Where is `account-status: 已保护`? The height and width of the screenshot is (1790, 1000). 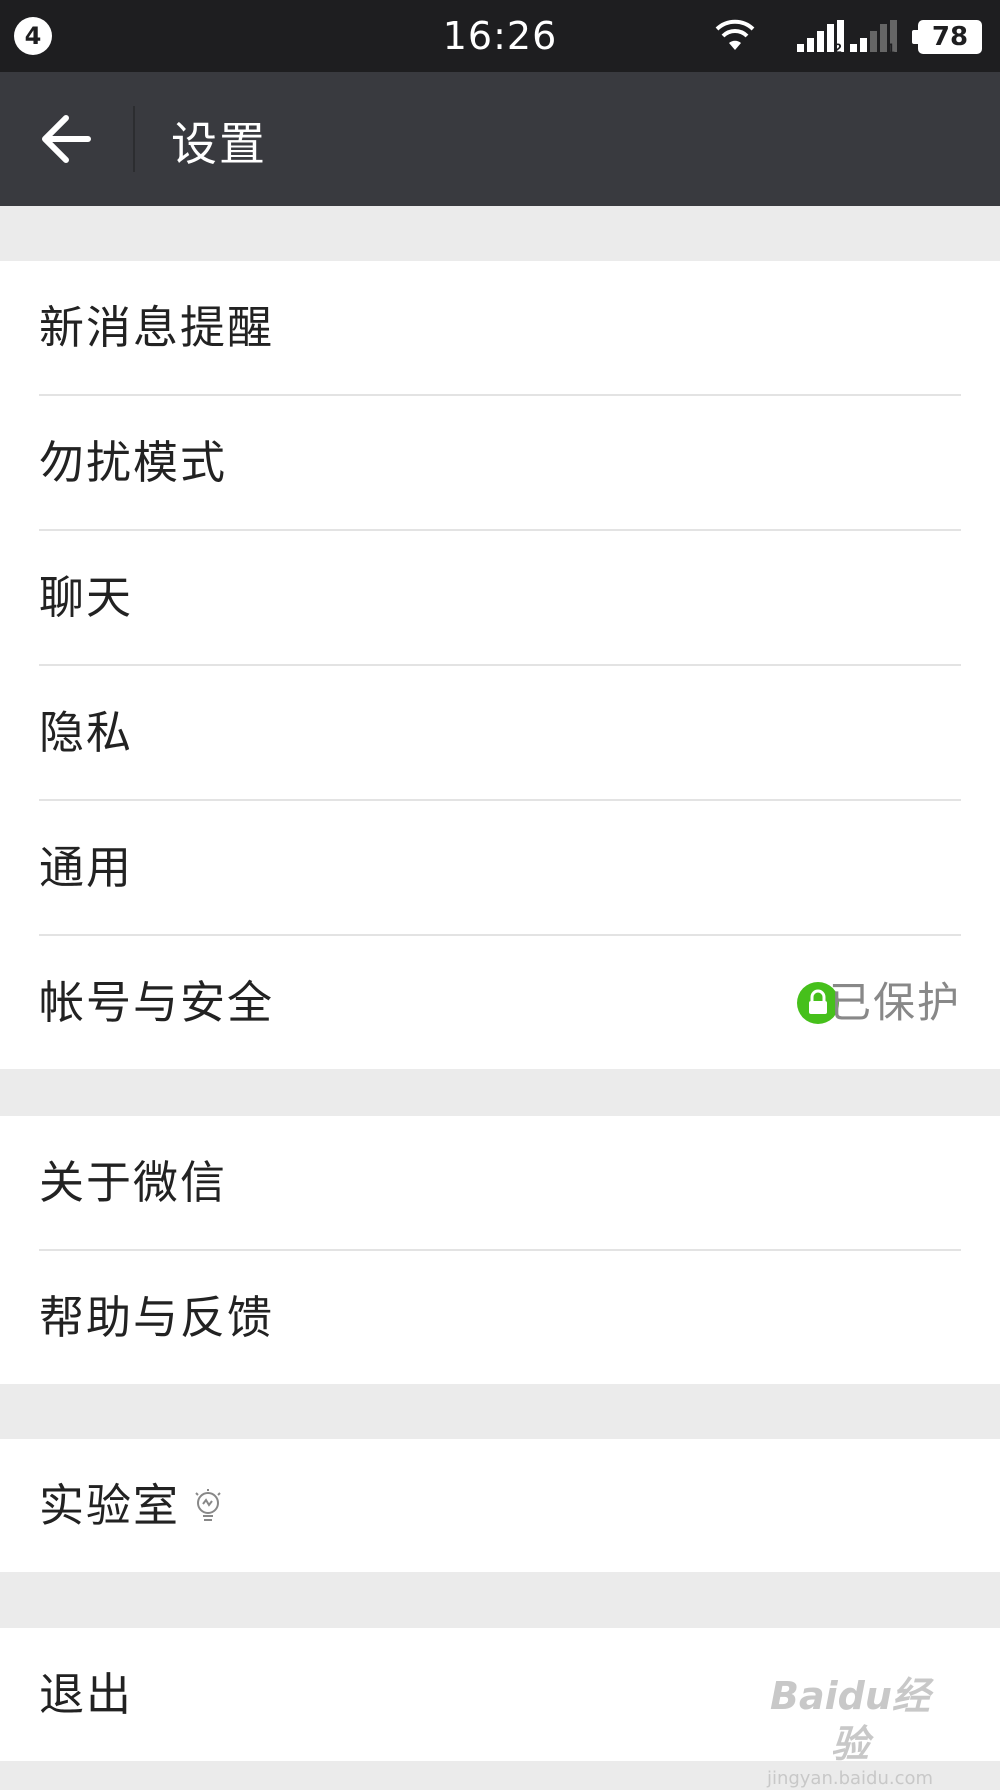
account-status: 已保护 is located at coordinates (871, 1002).